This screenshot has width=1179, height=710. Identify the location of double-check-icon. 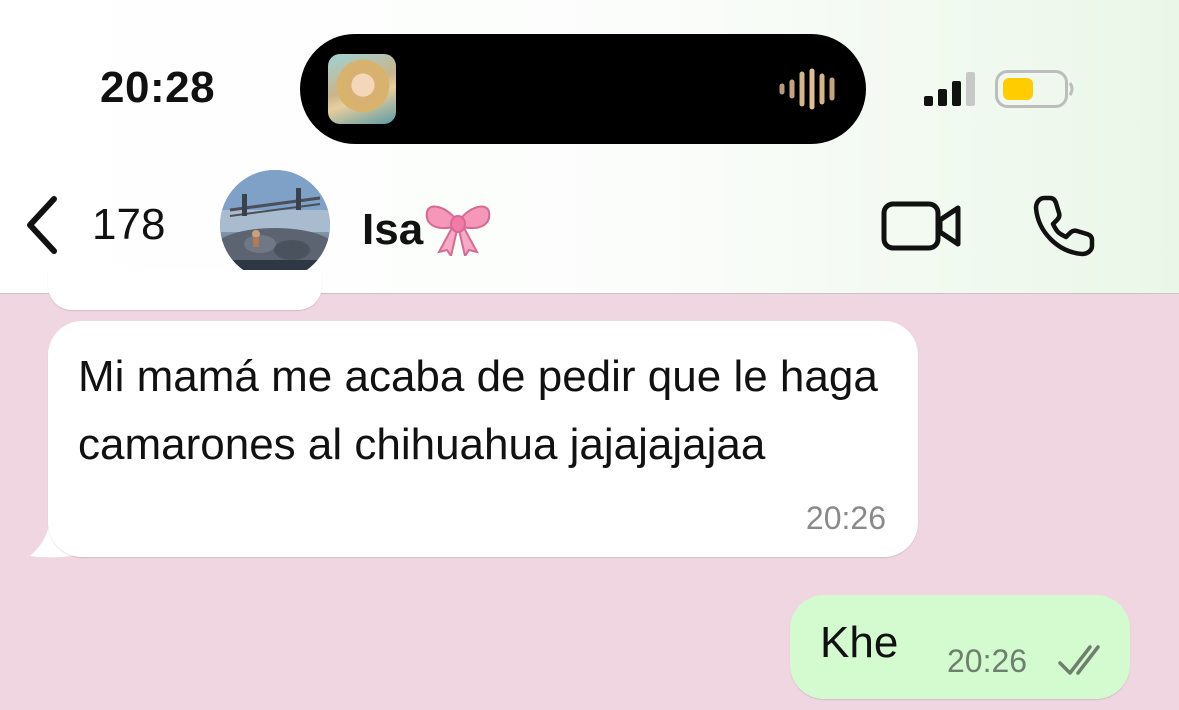
(1079, 660).